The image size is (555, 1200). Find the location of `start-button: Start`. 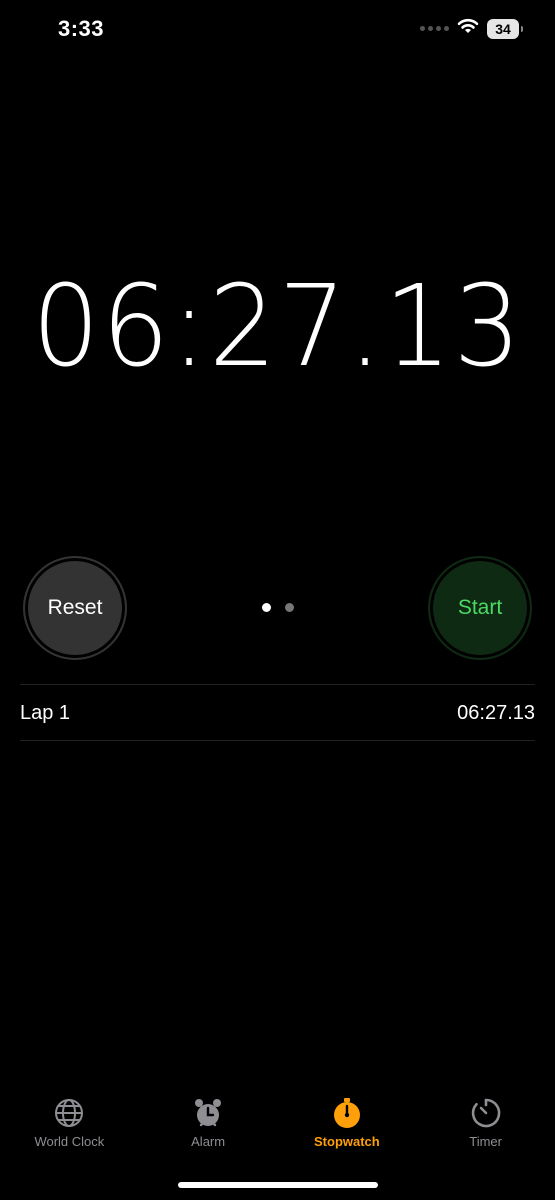

start-button: Start is located at coordinates (480, 608).